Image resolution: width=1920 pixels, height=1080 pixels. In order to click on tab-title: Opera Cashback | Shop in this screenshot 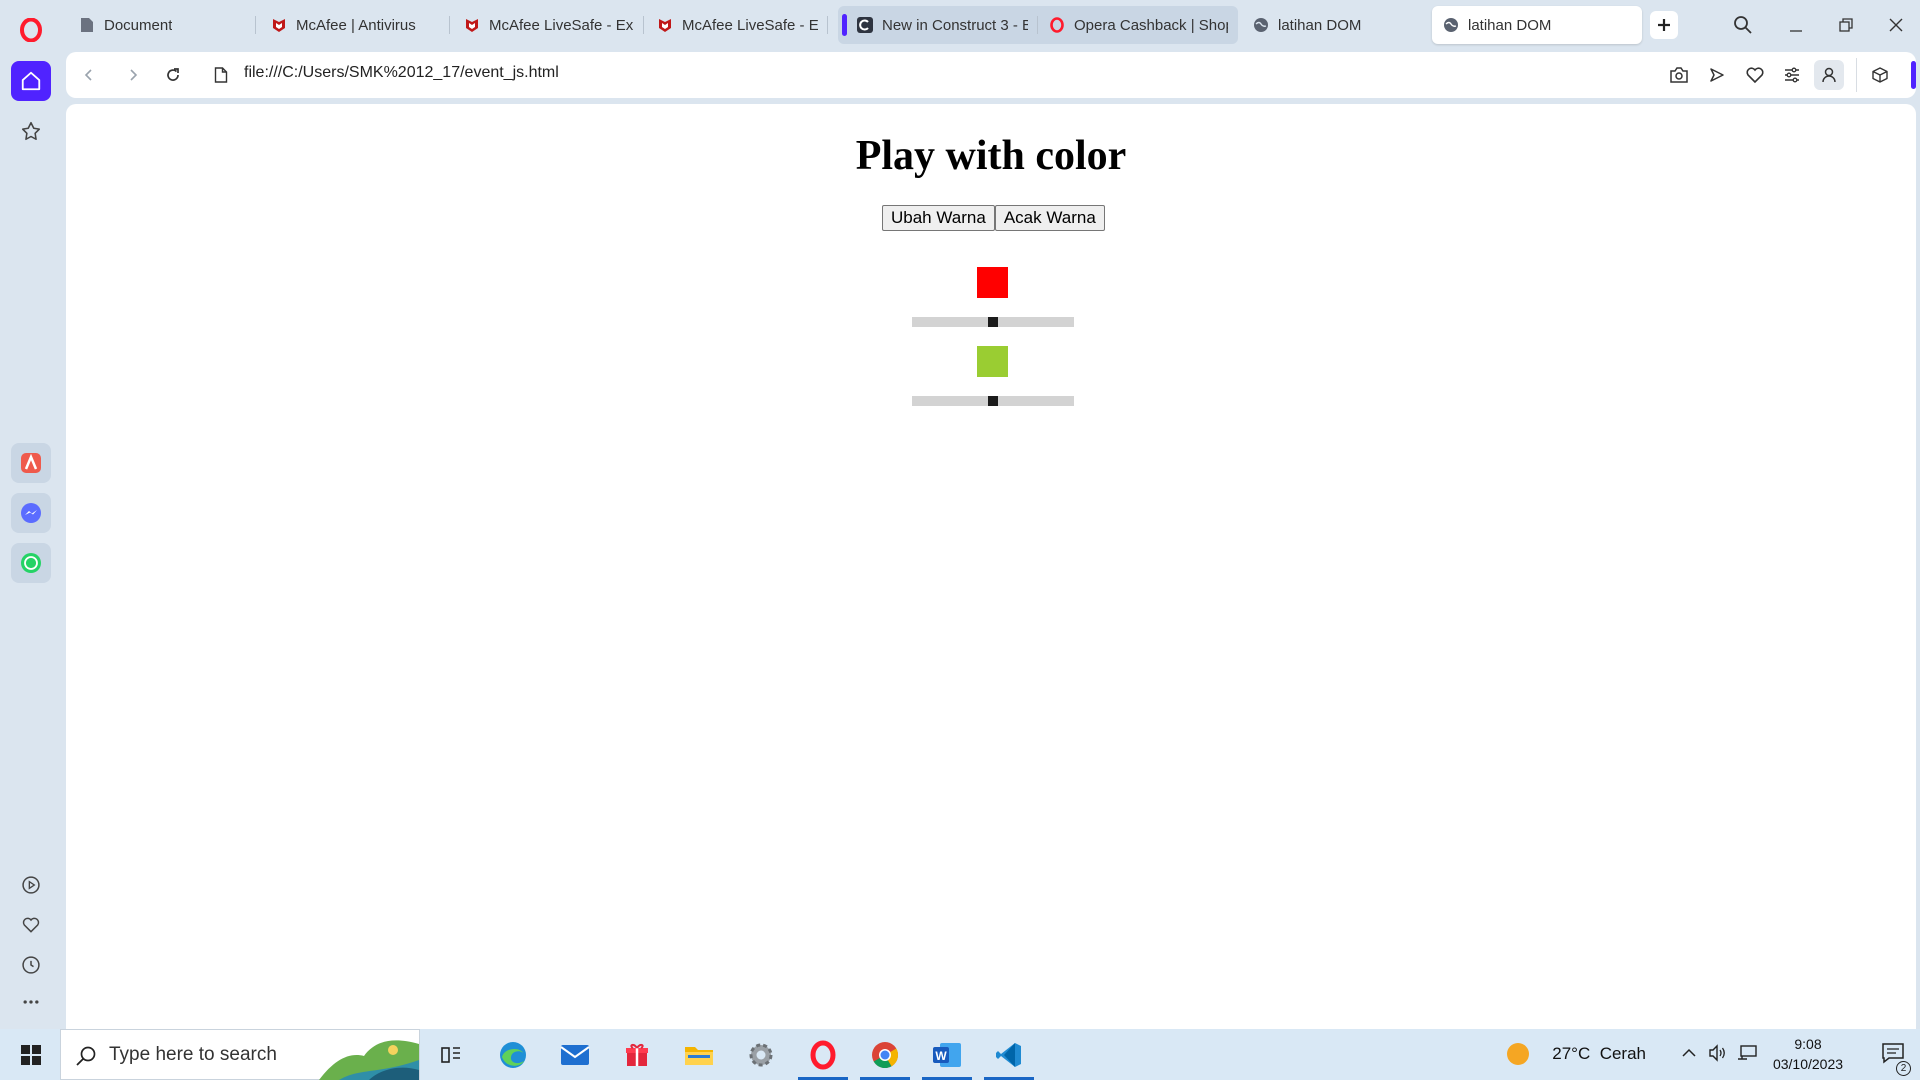, I will do `click(1151, 25)`.